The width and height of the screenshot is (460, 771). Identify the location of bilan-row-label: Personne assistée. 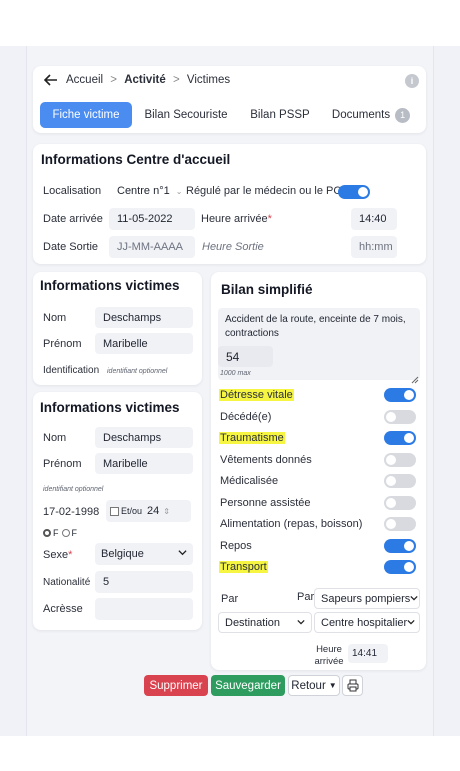
(265, 503).